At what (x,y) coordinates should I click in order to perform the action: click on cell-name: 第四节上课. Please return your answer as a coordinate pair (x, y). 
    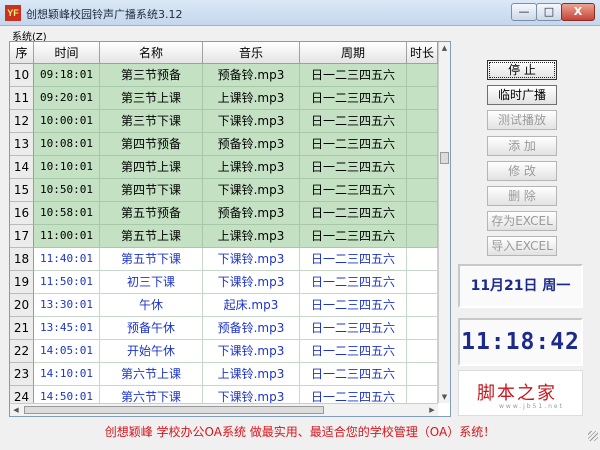
    Looking at the image, I should click on (151, 167).